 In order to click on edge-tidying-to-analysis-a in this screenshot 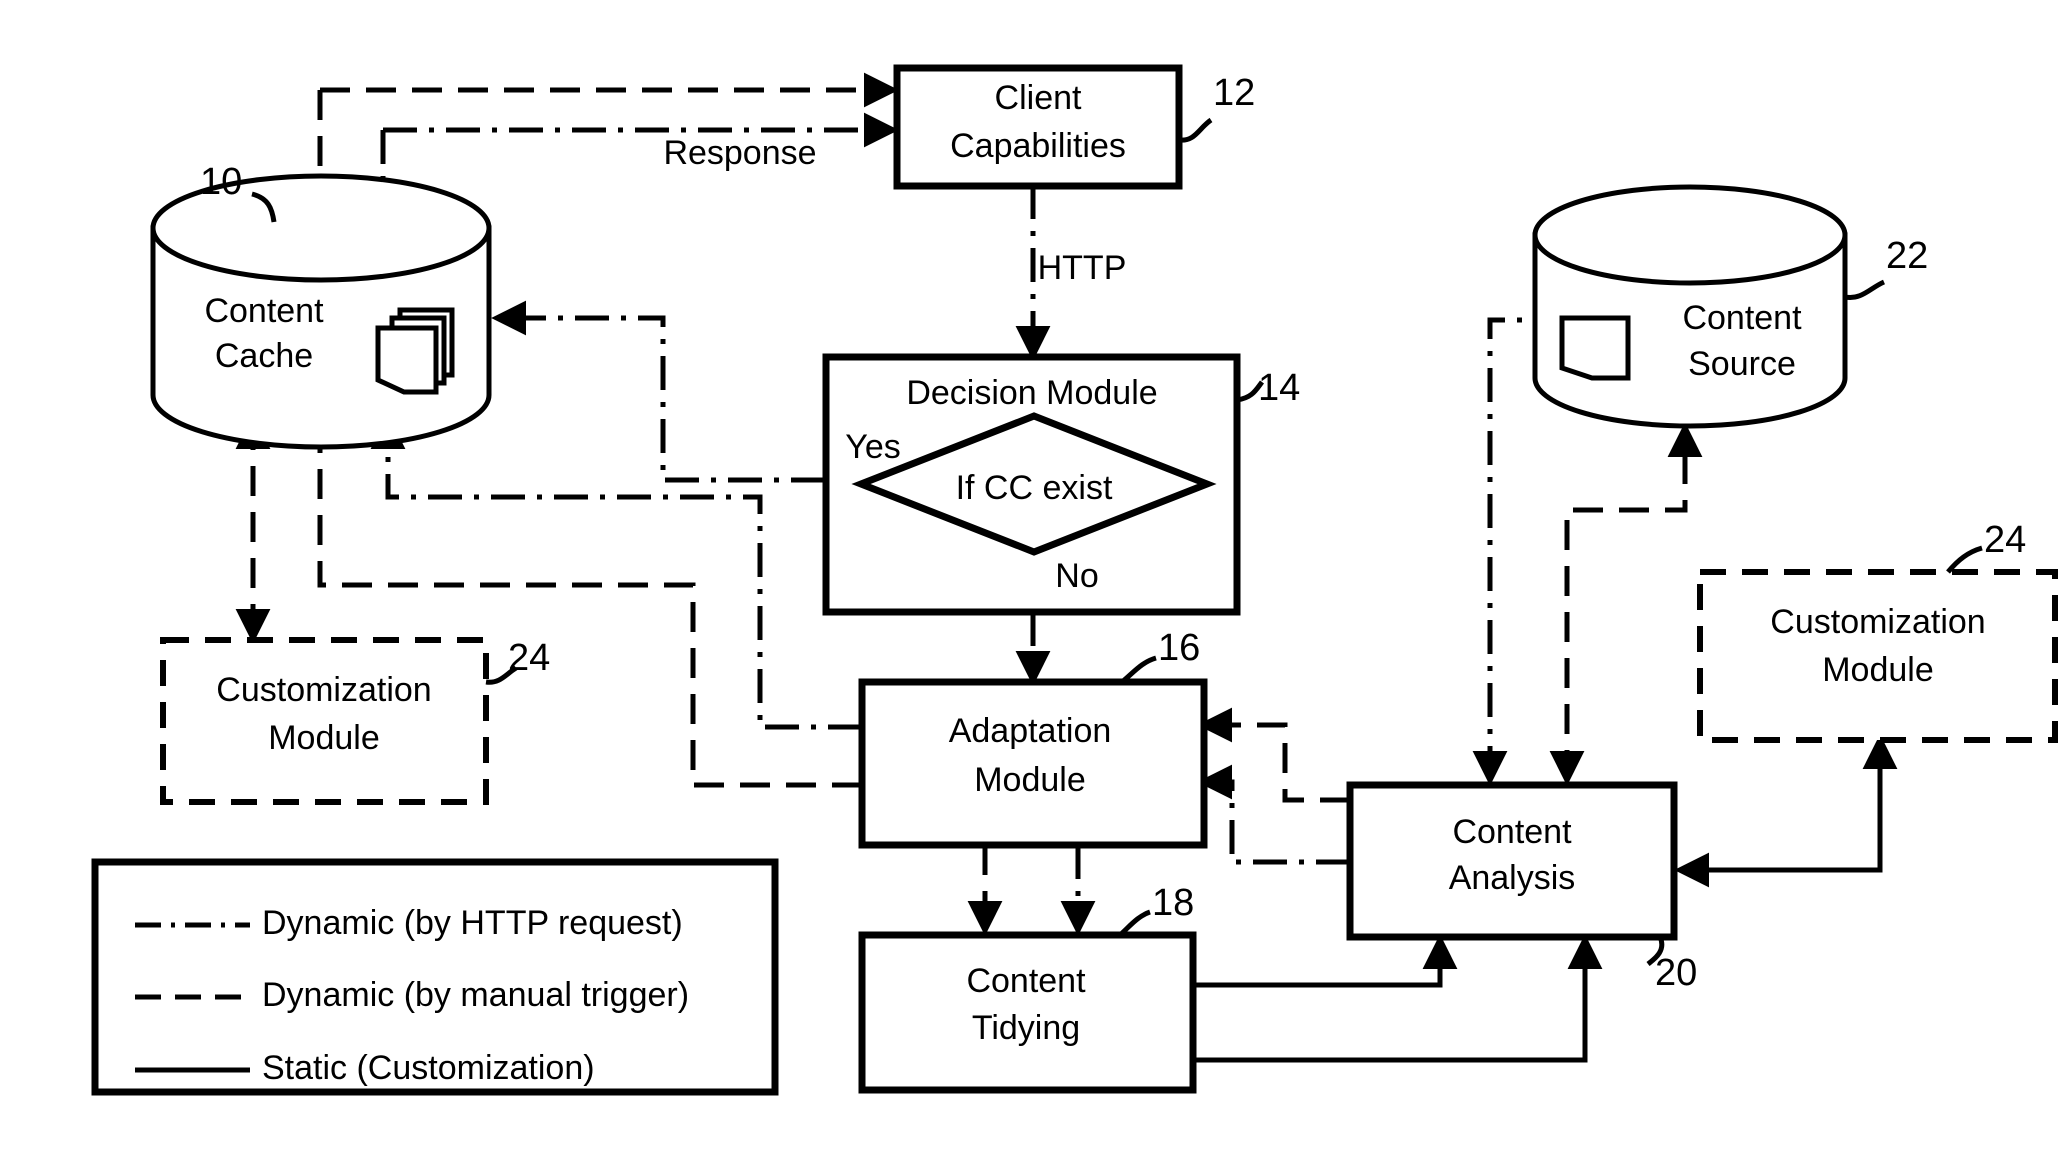, I will do `click(1325, 961)`.